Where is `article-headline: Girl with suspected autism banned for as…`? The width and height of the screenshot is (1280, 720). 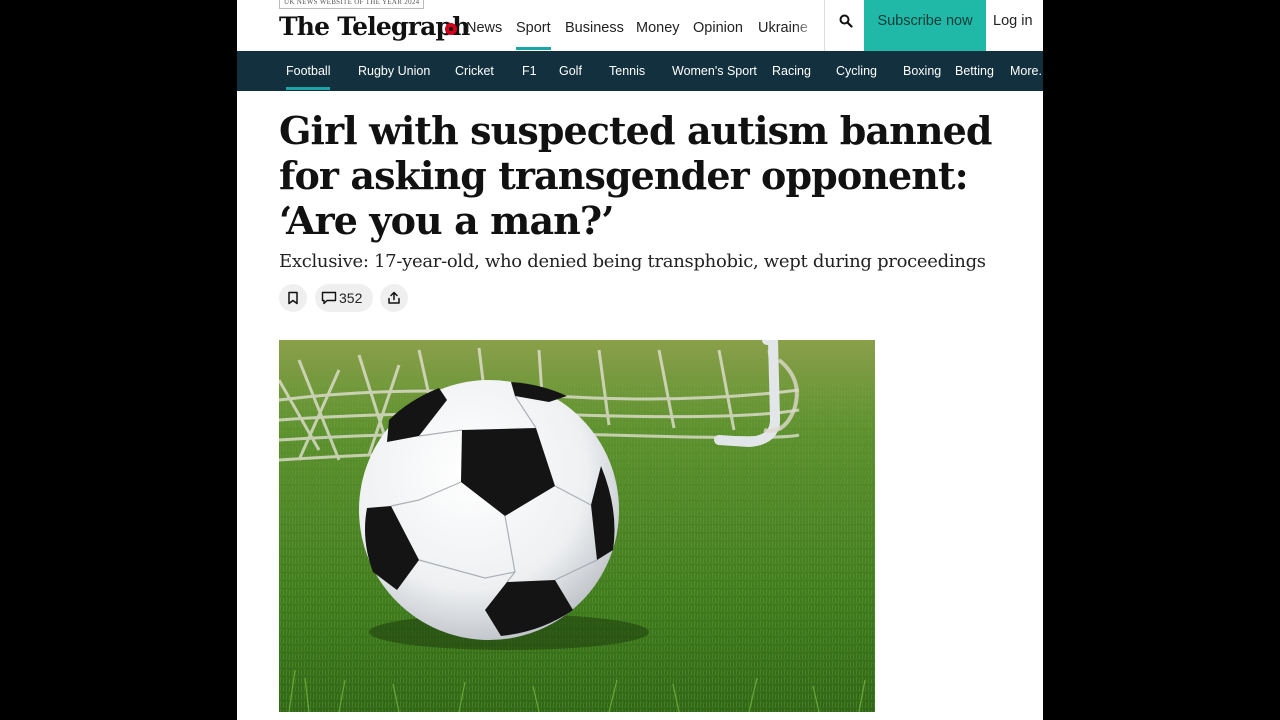 article-headline: Girl with suspected autism banned for as… is located at coordinates (635, 175).